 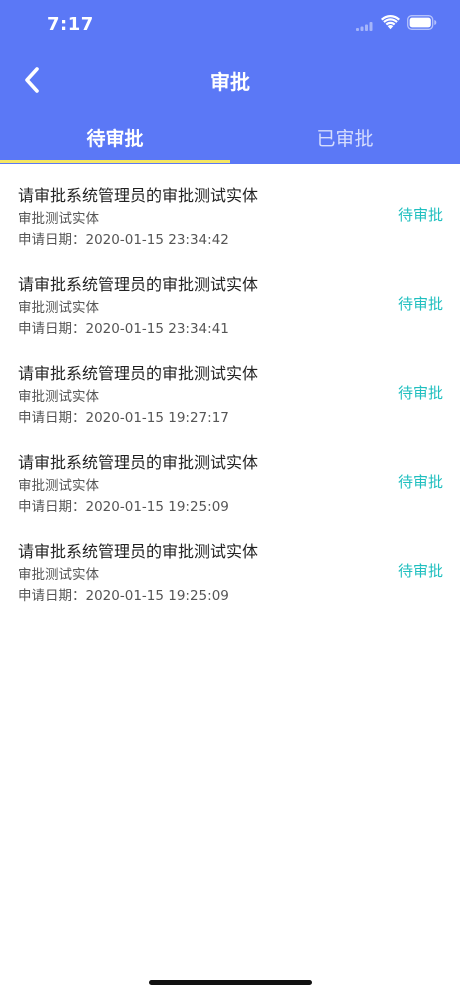 I want to click on home-indicator, so click(x=230, y=982).